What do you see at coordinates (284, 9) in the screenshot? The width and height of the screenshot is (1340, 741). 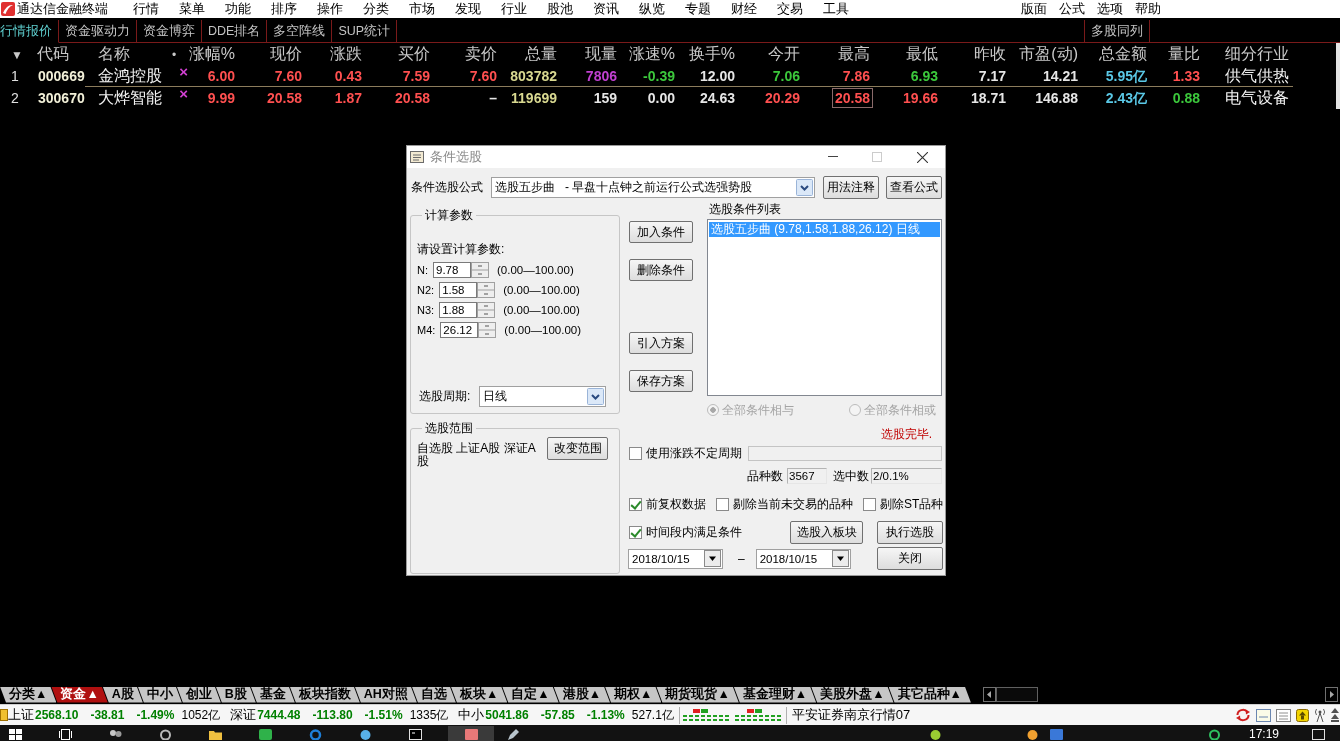 I see `menu-item: 排序` at bounding box center [284, 9].